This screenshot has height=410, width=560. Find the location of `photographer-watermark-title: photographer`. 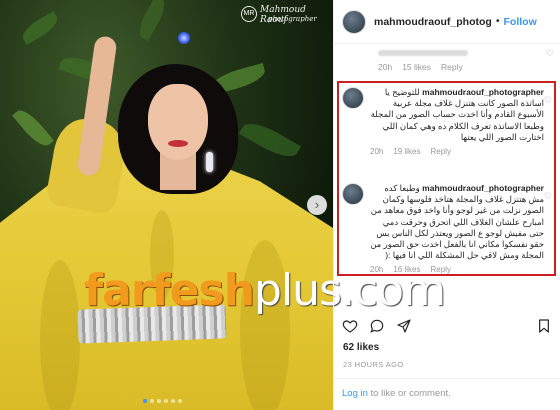

photographer-watermark-title: photographer is located at coordinates (292, 19).